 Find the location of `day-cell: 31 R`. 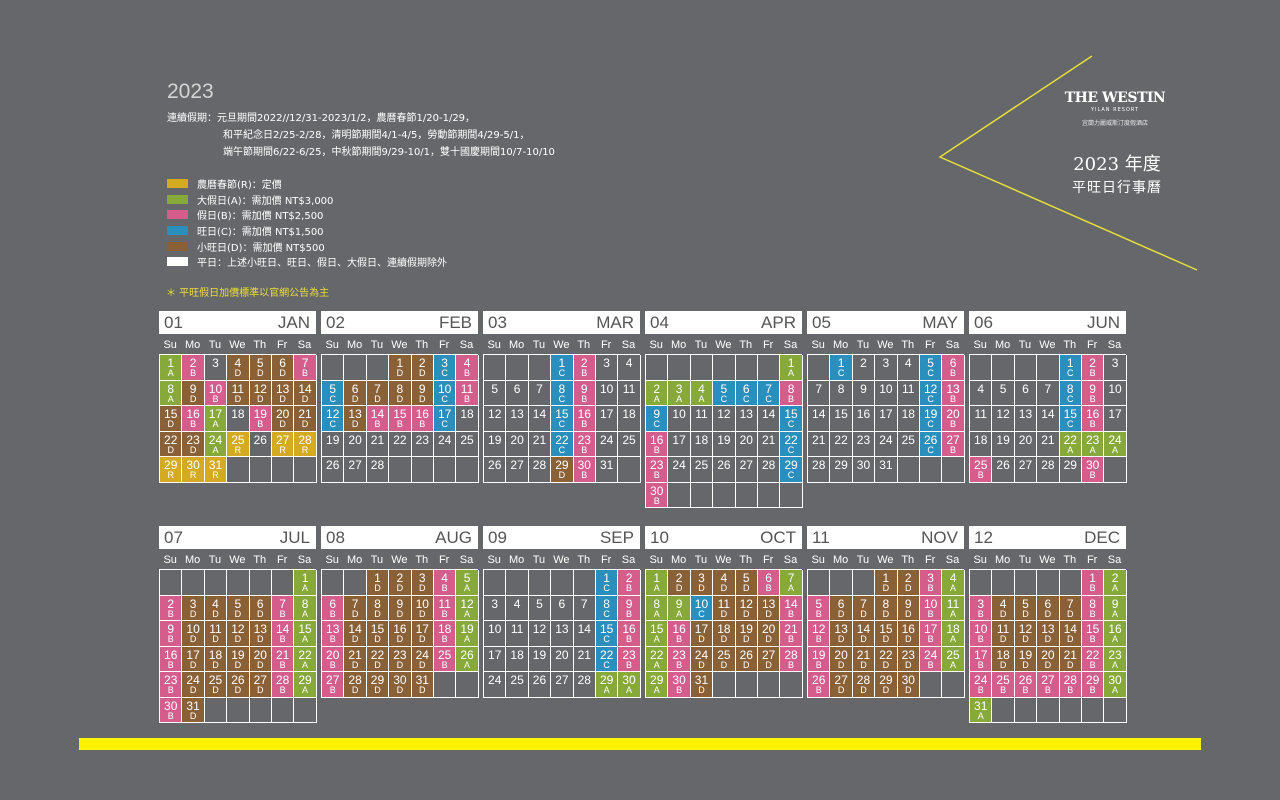

day-cell: 31 R is located at coordinates (216, 470).